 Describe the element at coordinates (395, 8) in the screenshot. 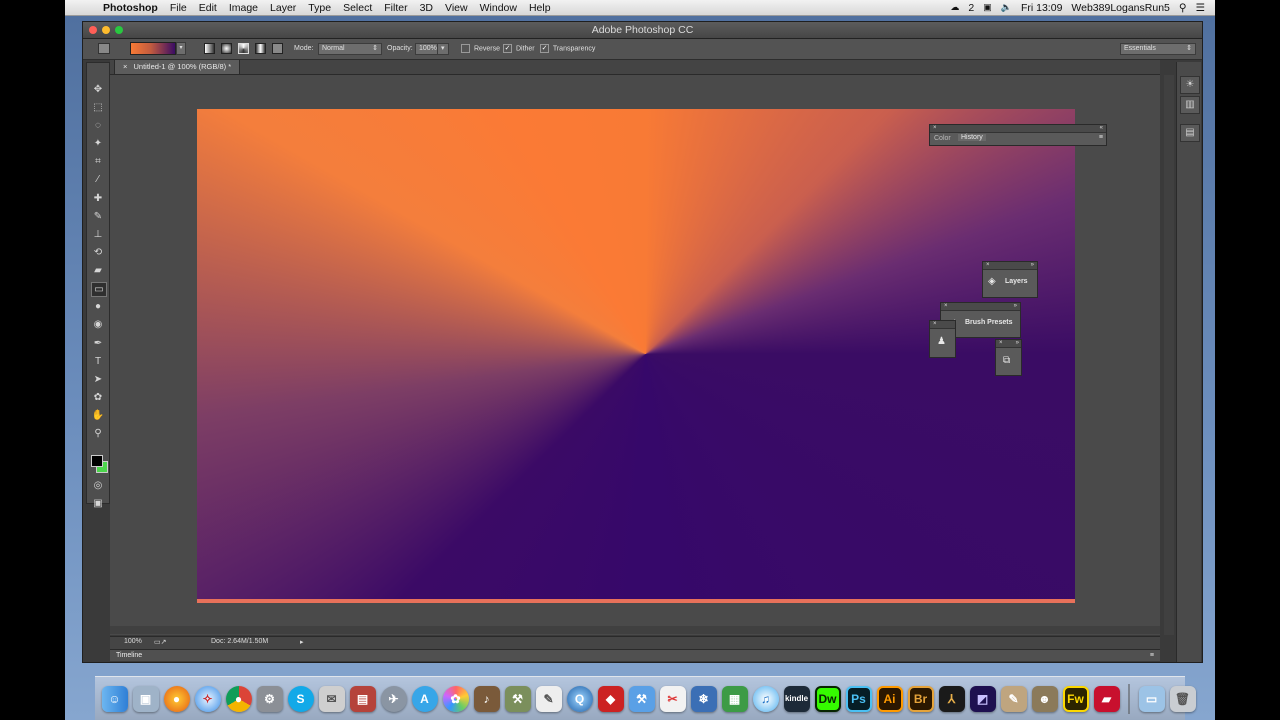

I see `menu-filter: Filter` at that location.